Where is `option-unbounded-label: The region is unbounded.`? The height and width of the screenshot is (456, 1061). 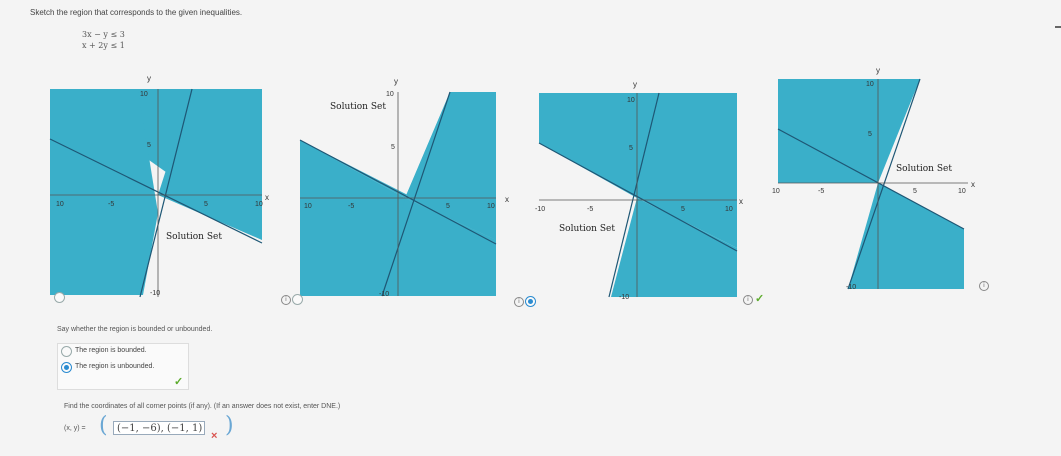 option-unbounded-label: The region is unbounded. is located at coordinates (114, 366).